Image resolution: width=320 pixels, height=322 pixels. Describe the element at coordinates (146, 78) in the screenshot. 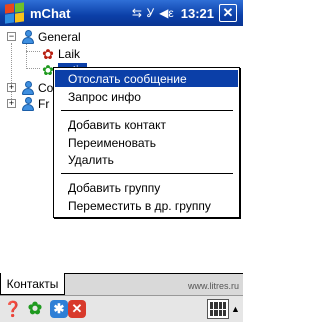

I see `menu-item-send-message: Отослать сообщение` at that location.